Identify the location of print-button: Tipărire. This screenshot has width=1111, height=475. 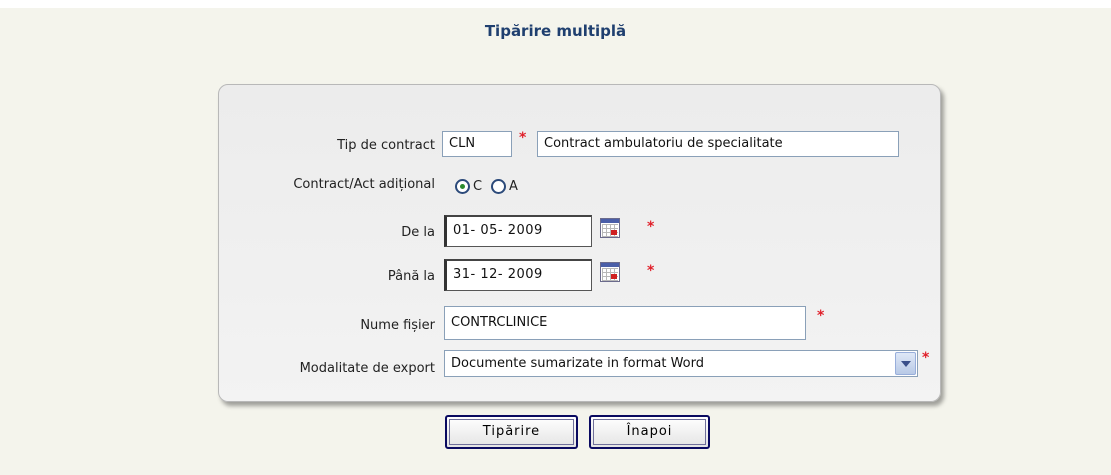
(511, 432).